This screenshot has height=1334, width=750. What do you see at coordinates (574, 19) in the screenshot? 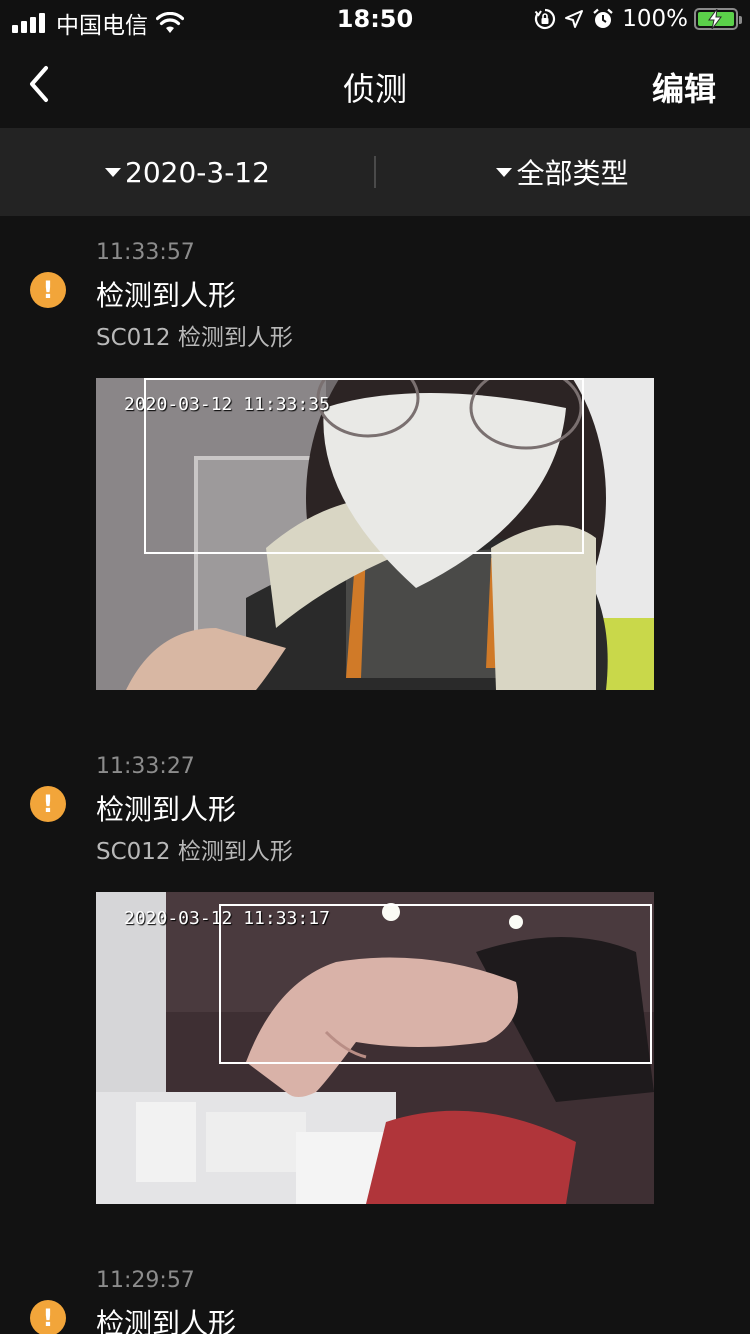
I see `location-icon` at bounding box center [574, 19].